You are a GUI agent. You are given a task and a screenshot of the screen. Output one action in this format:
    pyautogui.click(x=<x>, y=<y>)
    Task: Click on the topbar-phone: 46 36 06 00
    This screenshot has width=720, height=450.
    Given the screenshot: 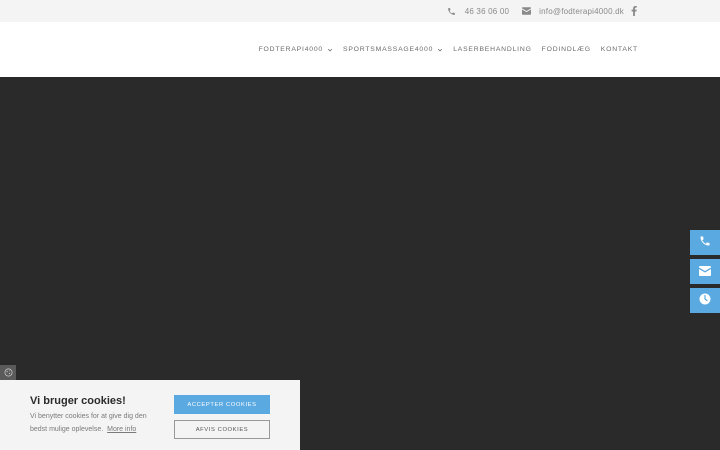 What is the action you would take?
    pyautogui.click(x=478, y=11)
    